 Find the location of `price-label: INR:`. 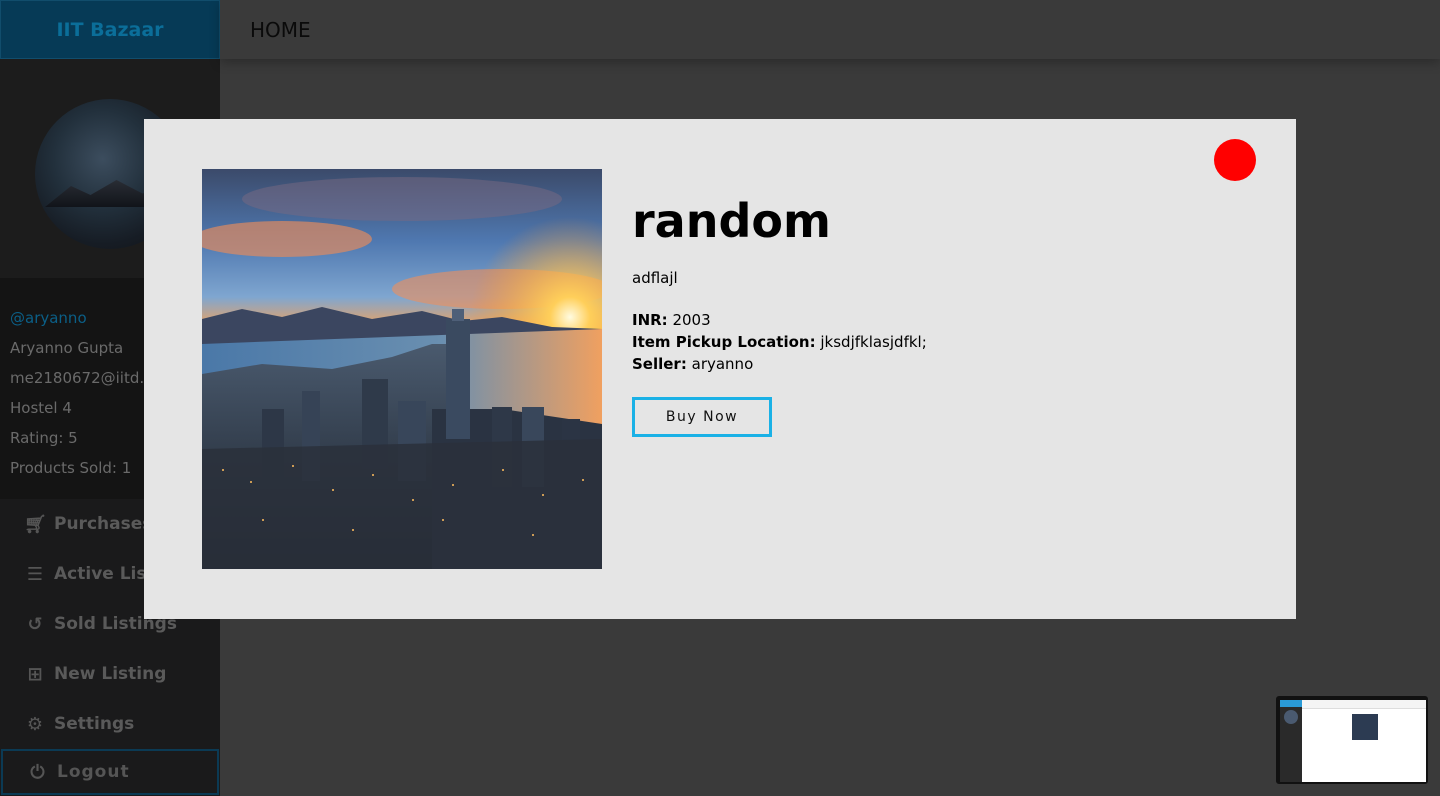

price-label: INR: is located at coordinates (650, 320).